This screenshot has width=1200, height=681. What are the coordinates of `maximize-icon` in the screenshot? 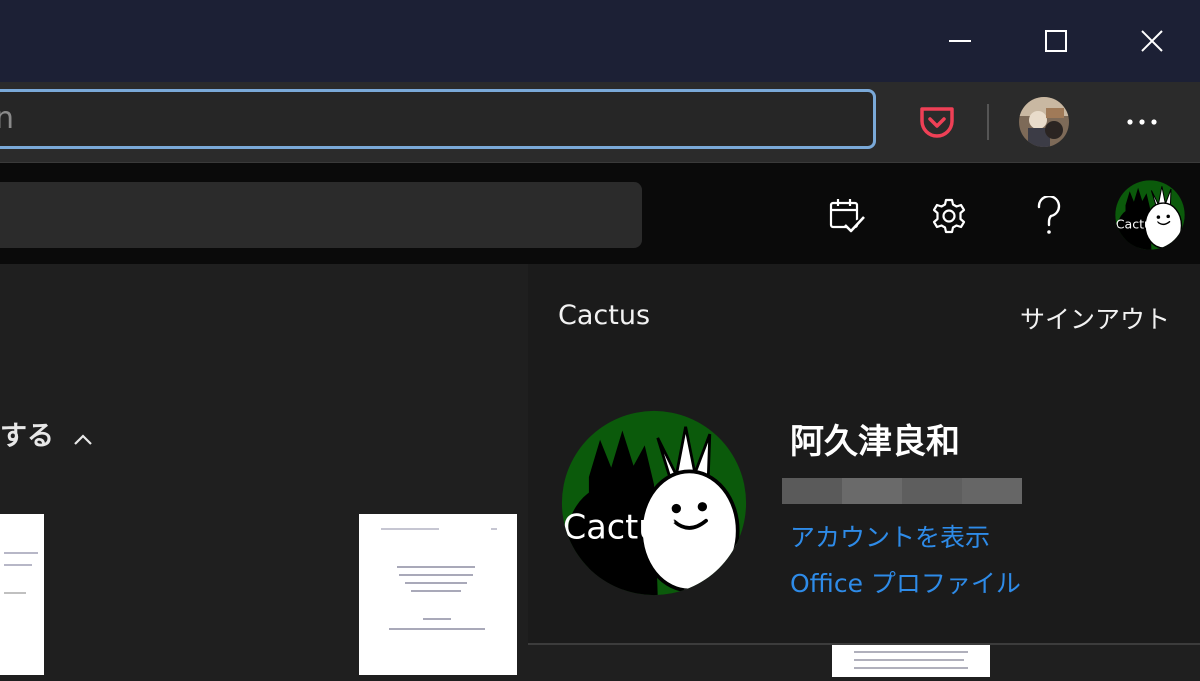 It's located at (1056, 41).